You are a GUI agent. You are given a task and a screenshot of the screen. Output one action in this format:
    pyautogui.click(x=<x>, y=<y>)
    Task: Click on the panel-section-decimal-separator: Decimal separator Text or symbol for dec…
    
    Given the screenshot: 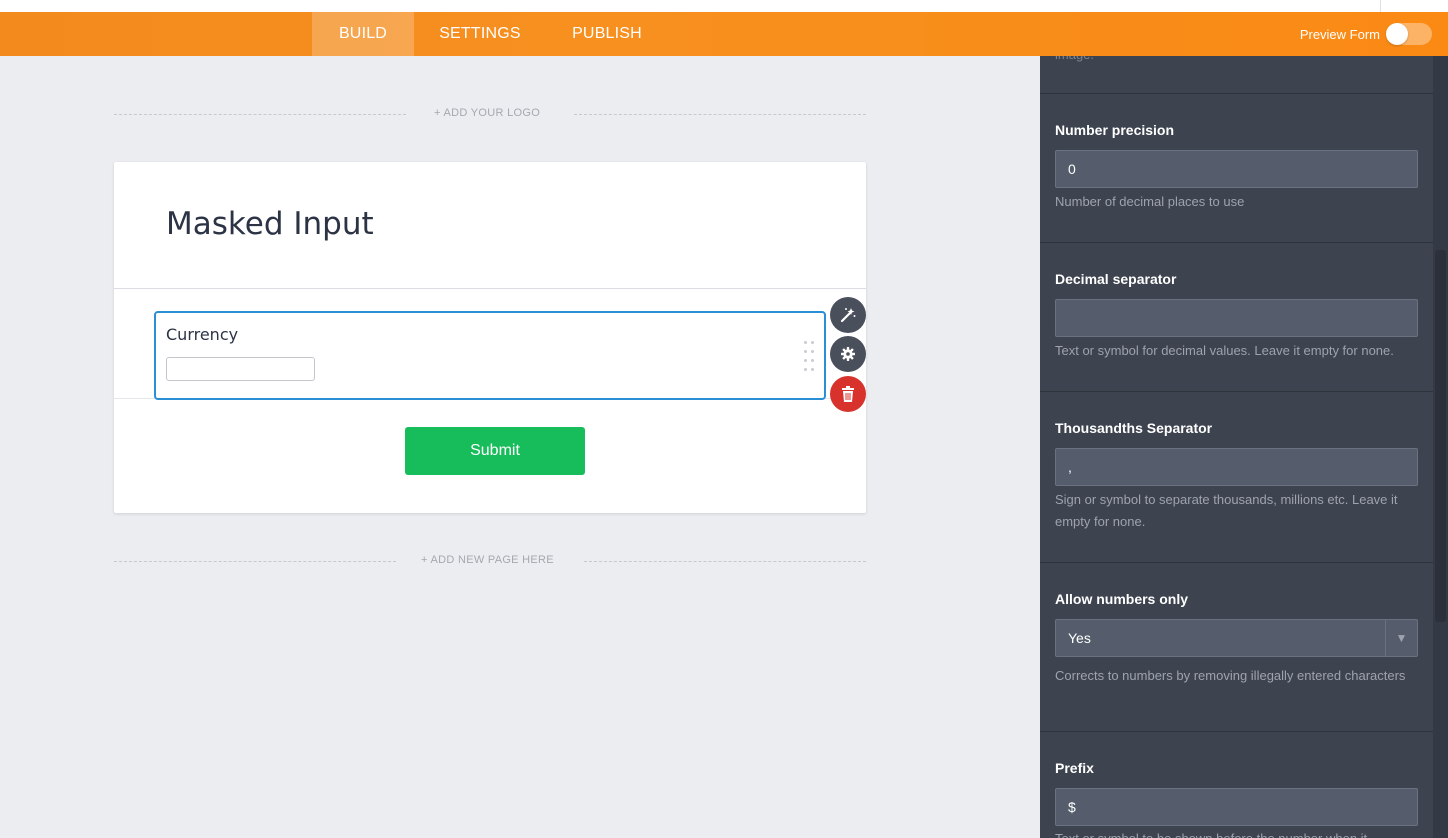 What is the action you would take?
    pyautogui.click(x=1236, y=317)
    